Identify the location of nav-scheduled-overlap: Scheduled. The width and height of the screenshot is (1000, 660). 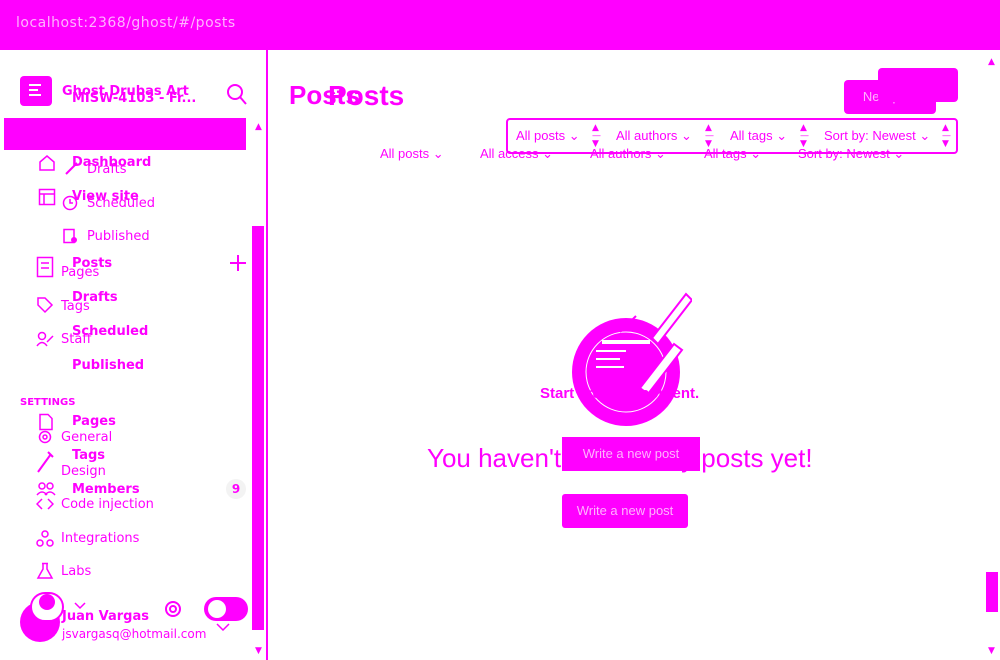
(121, 203).